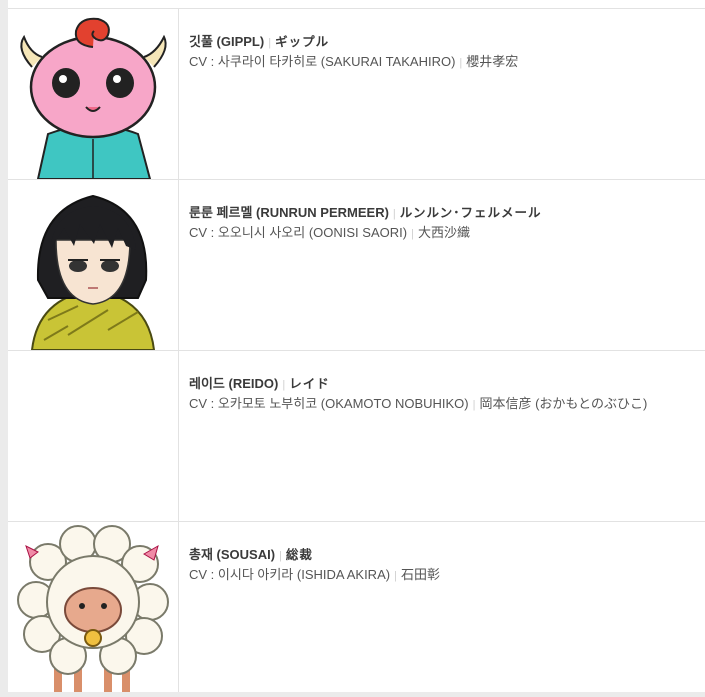  I want to click on character-name-ja: ギップル, so click(302, 42).